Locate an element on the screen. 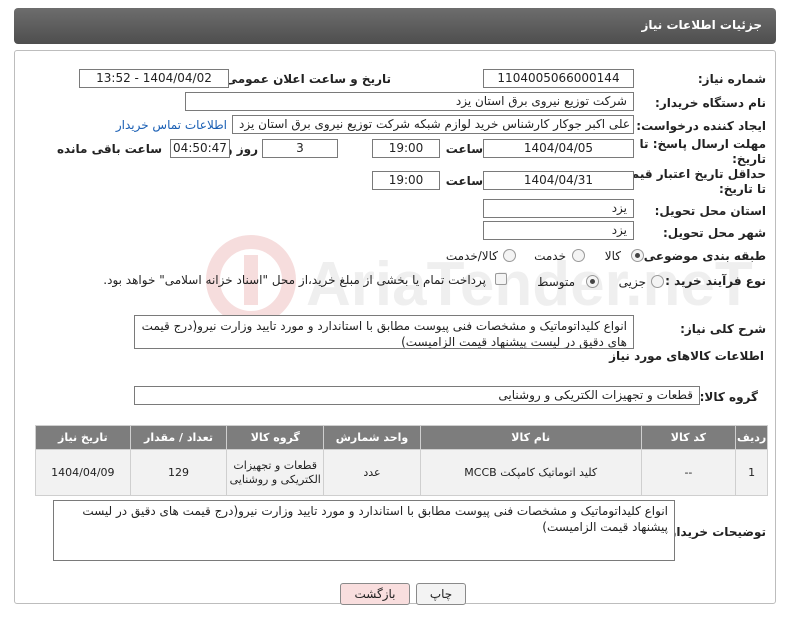  deadline-label-line1: مهلت ارسال پاسخ: تا is located at coordinates (703, 144).